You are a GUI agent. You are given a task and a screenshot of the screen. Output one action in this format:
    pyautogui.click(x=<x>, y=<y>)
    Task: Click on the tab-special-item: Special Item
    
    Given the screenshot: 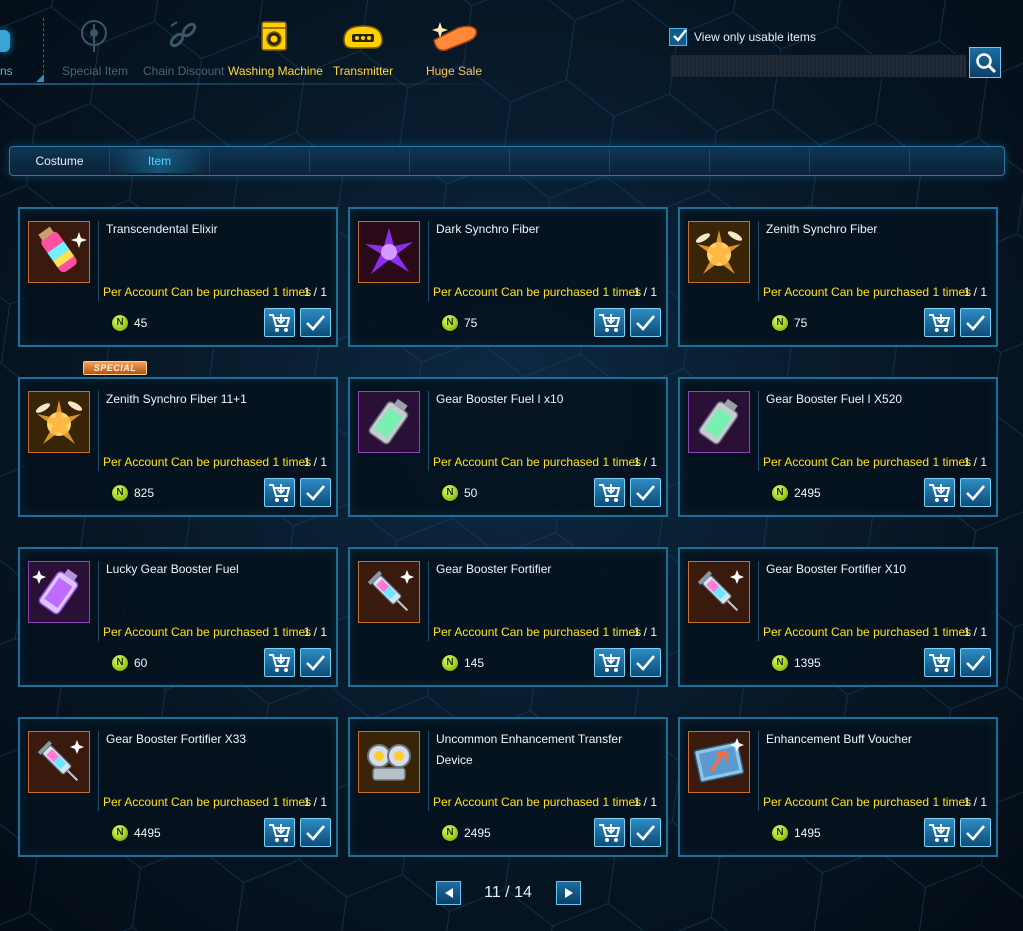 What is the action you would take?
    pyautogui.click(x=95, y=49)
    